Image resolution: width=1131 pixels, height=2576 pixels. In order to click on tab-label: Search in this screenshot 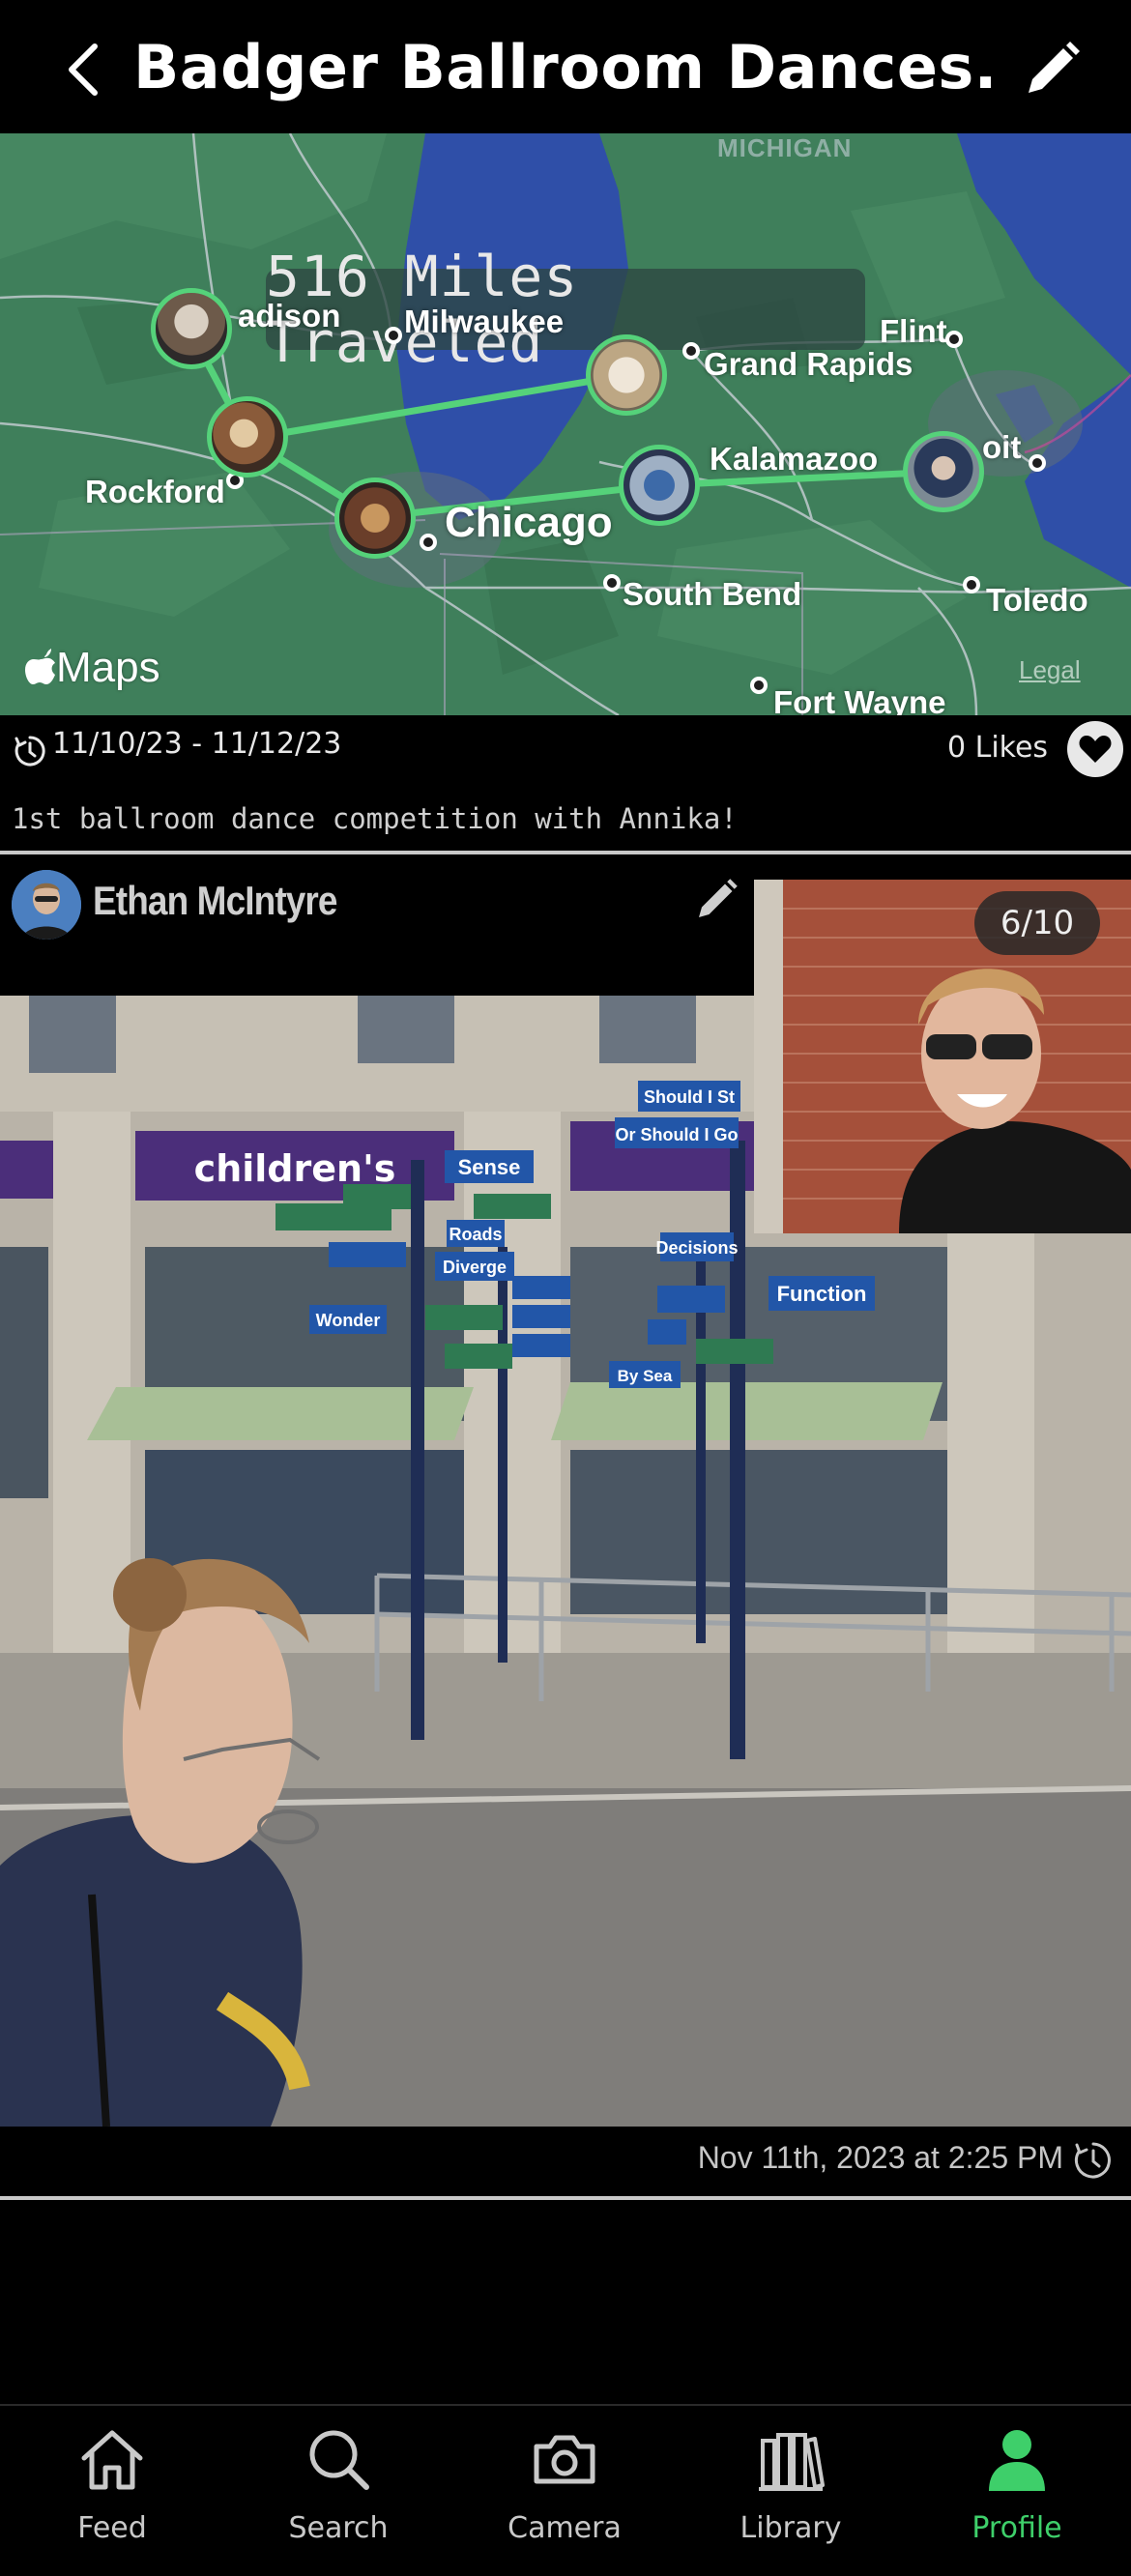, I will do `click(339, 2528)`.